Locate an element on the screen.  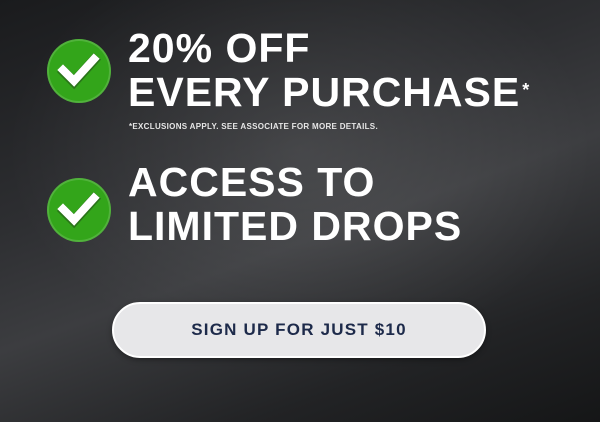
footnote-asterisk: * is located at coordinates (526, 90).